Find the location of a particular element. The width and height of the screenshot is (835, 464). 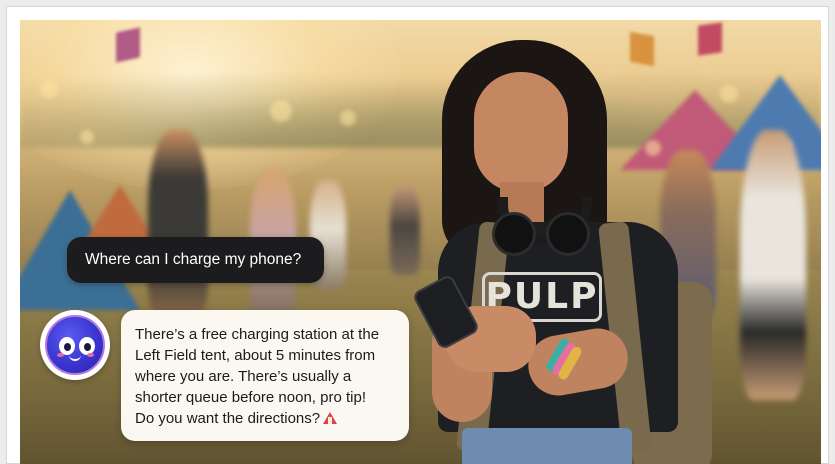

avatar-face is located at coordinates (75, 345).